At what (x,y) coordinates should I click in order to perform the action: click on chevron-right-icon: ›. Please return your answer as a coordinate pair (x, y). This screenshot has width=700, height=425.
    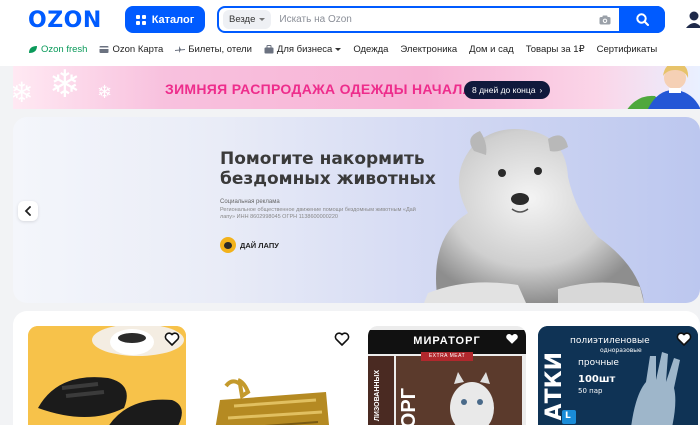
    Looking at the image, I should click on (541, 90).